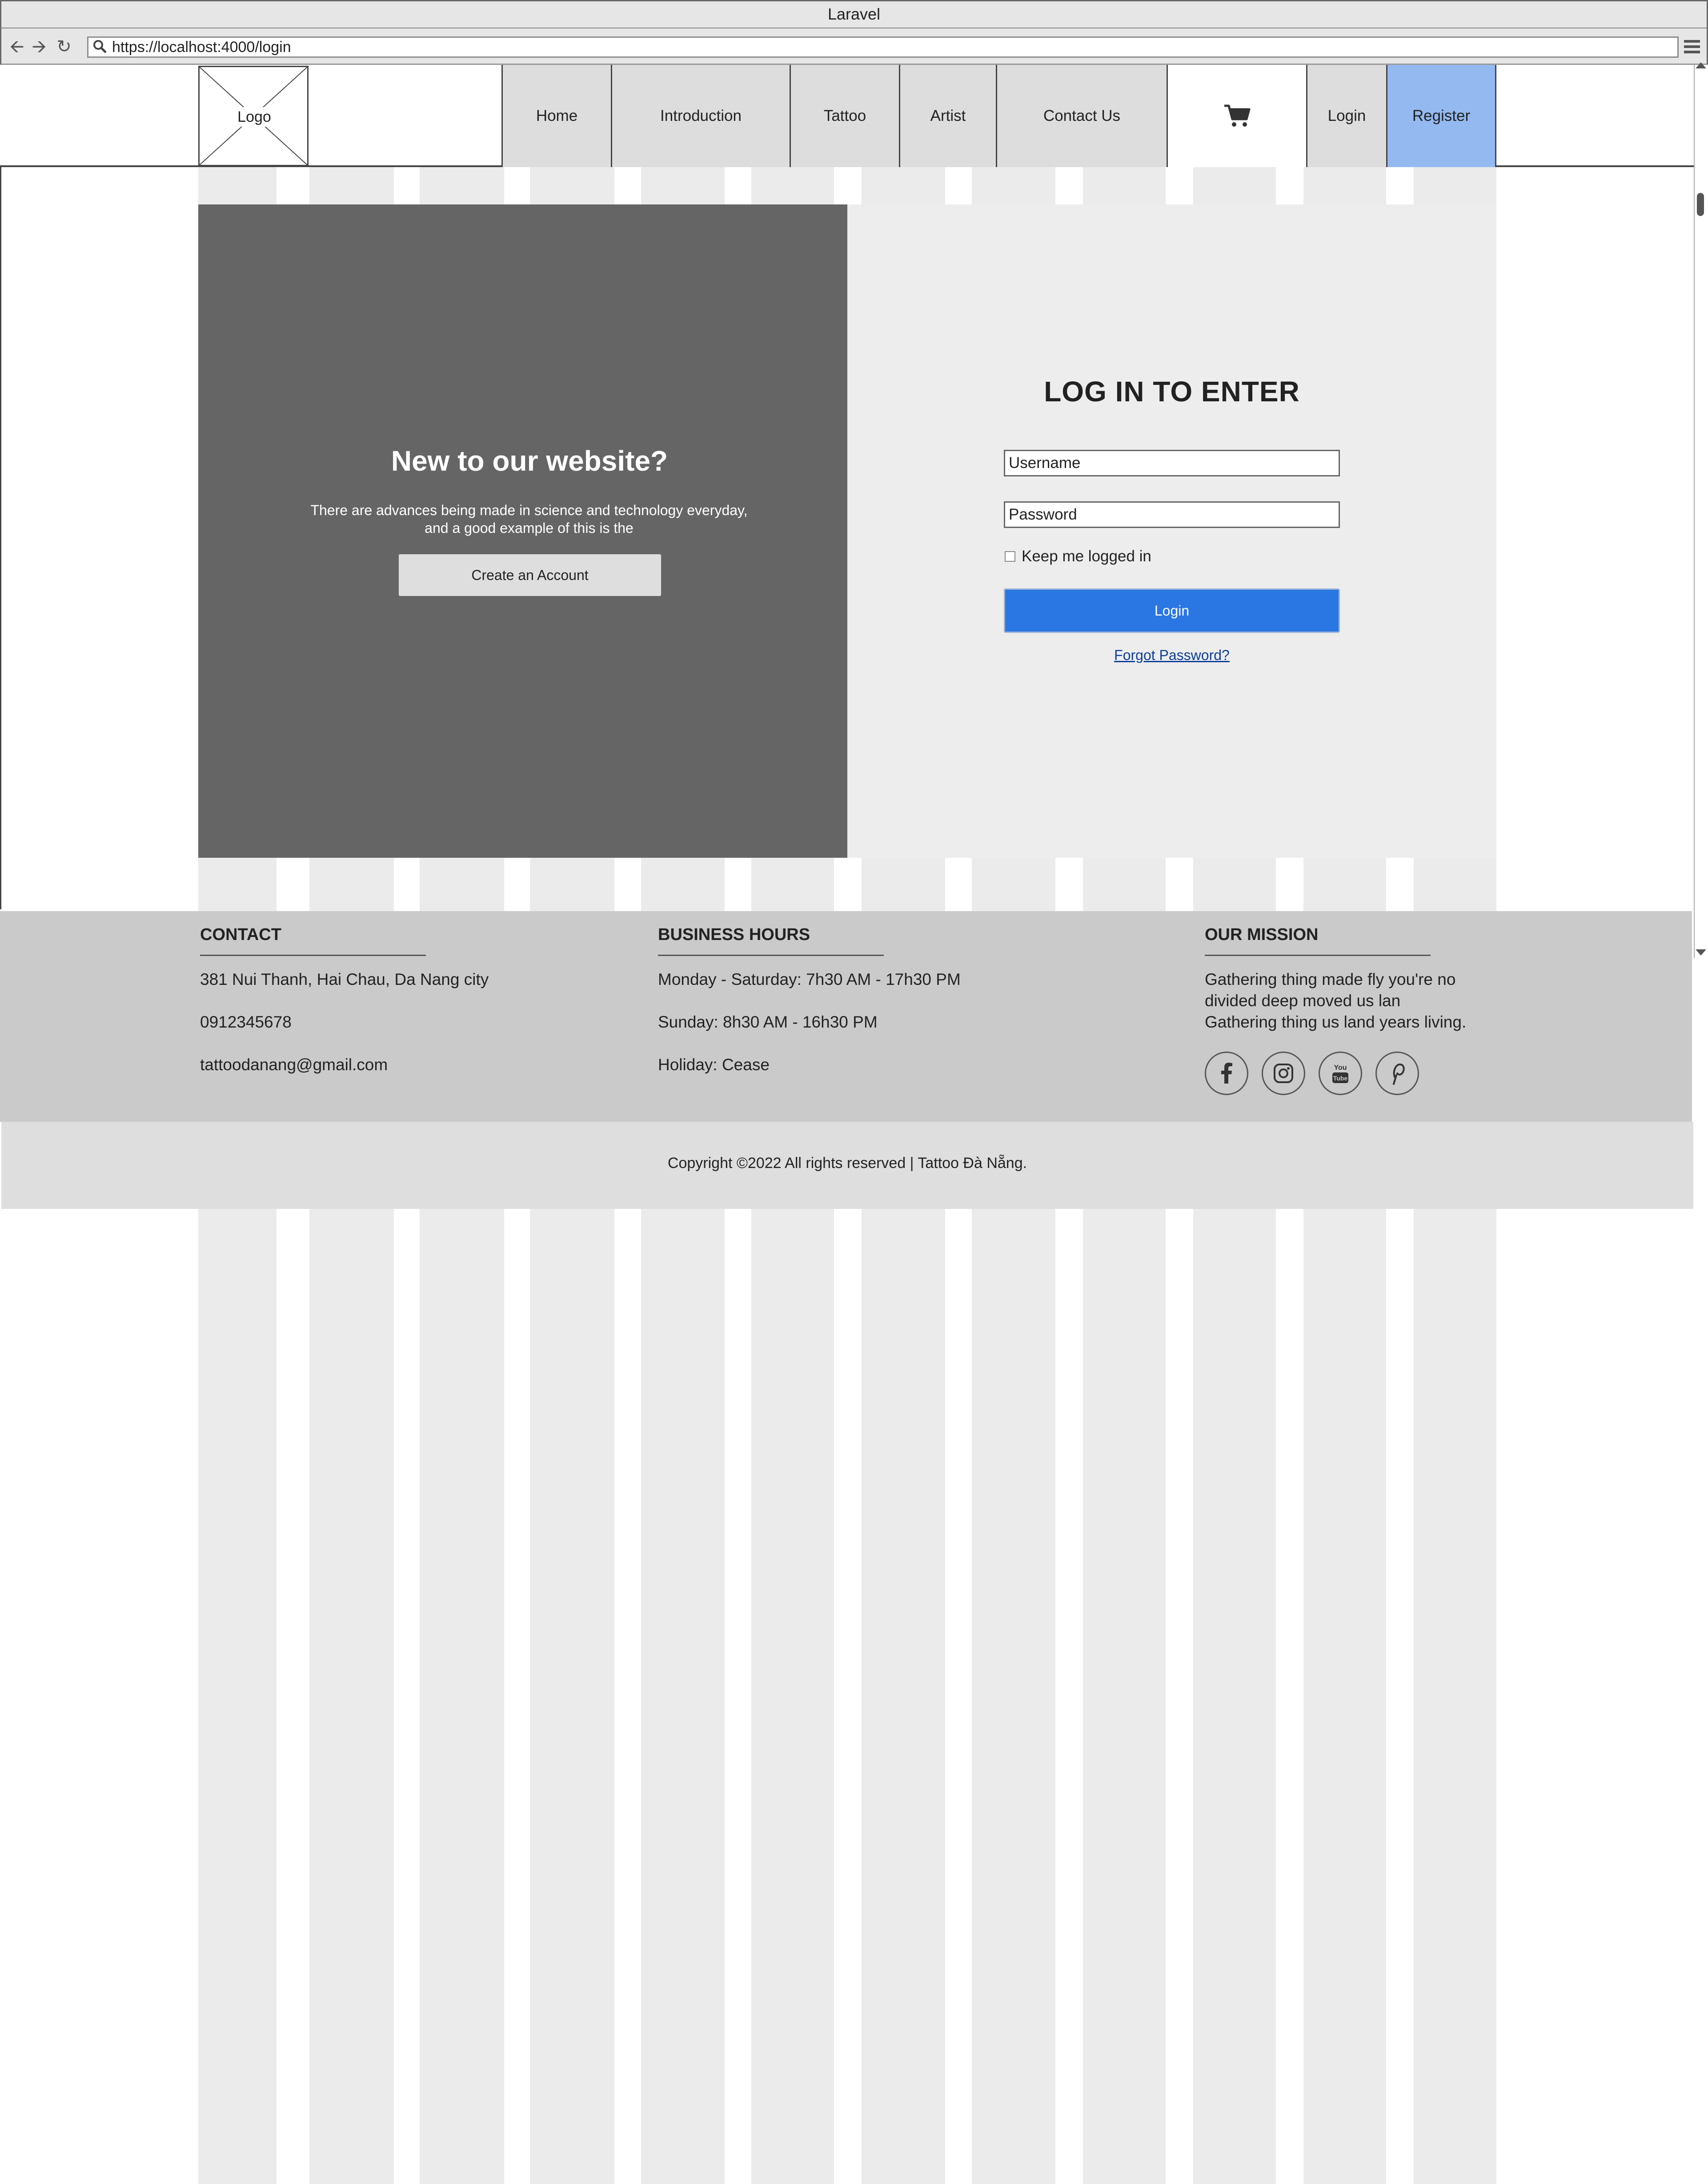 The height and width of the screenshot is (2184, 1708). What do you see at coordinates (883, 47) in the screenshot?
I see `address-bar` at bounding box center [883, 47].